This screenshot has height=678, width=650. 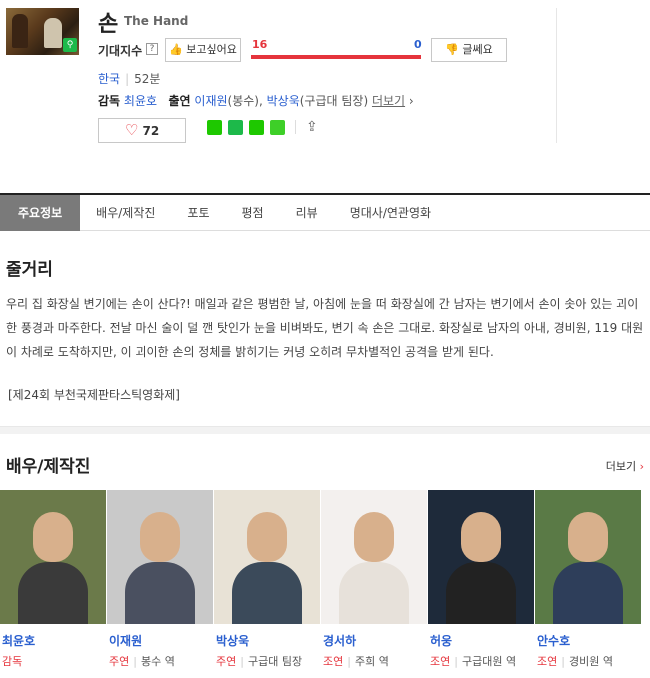 I want to click on movie-poster: ⚲, so click(x=42, y=31).